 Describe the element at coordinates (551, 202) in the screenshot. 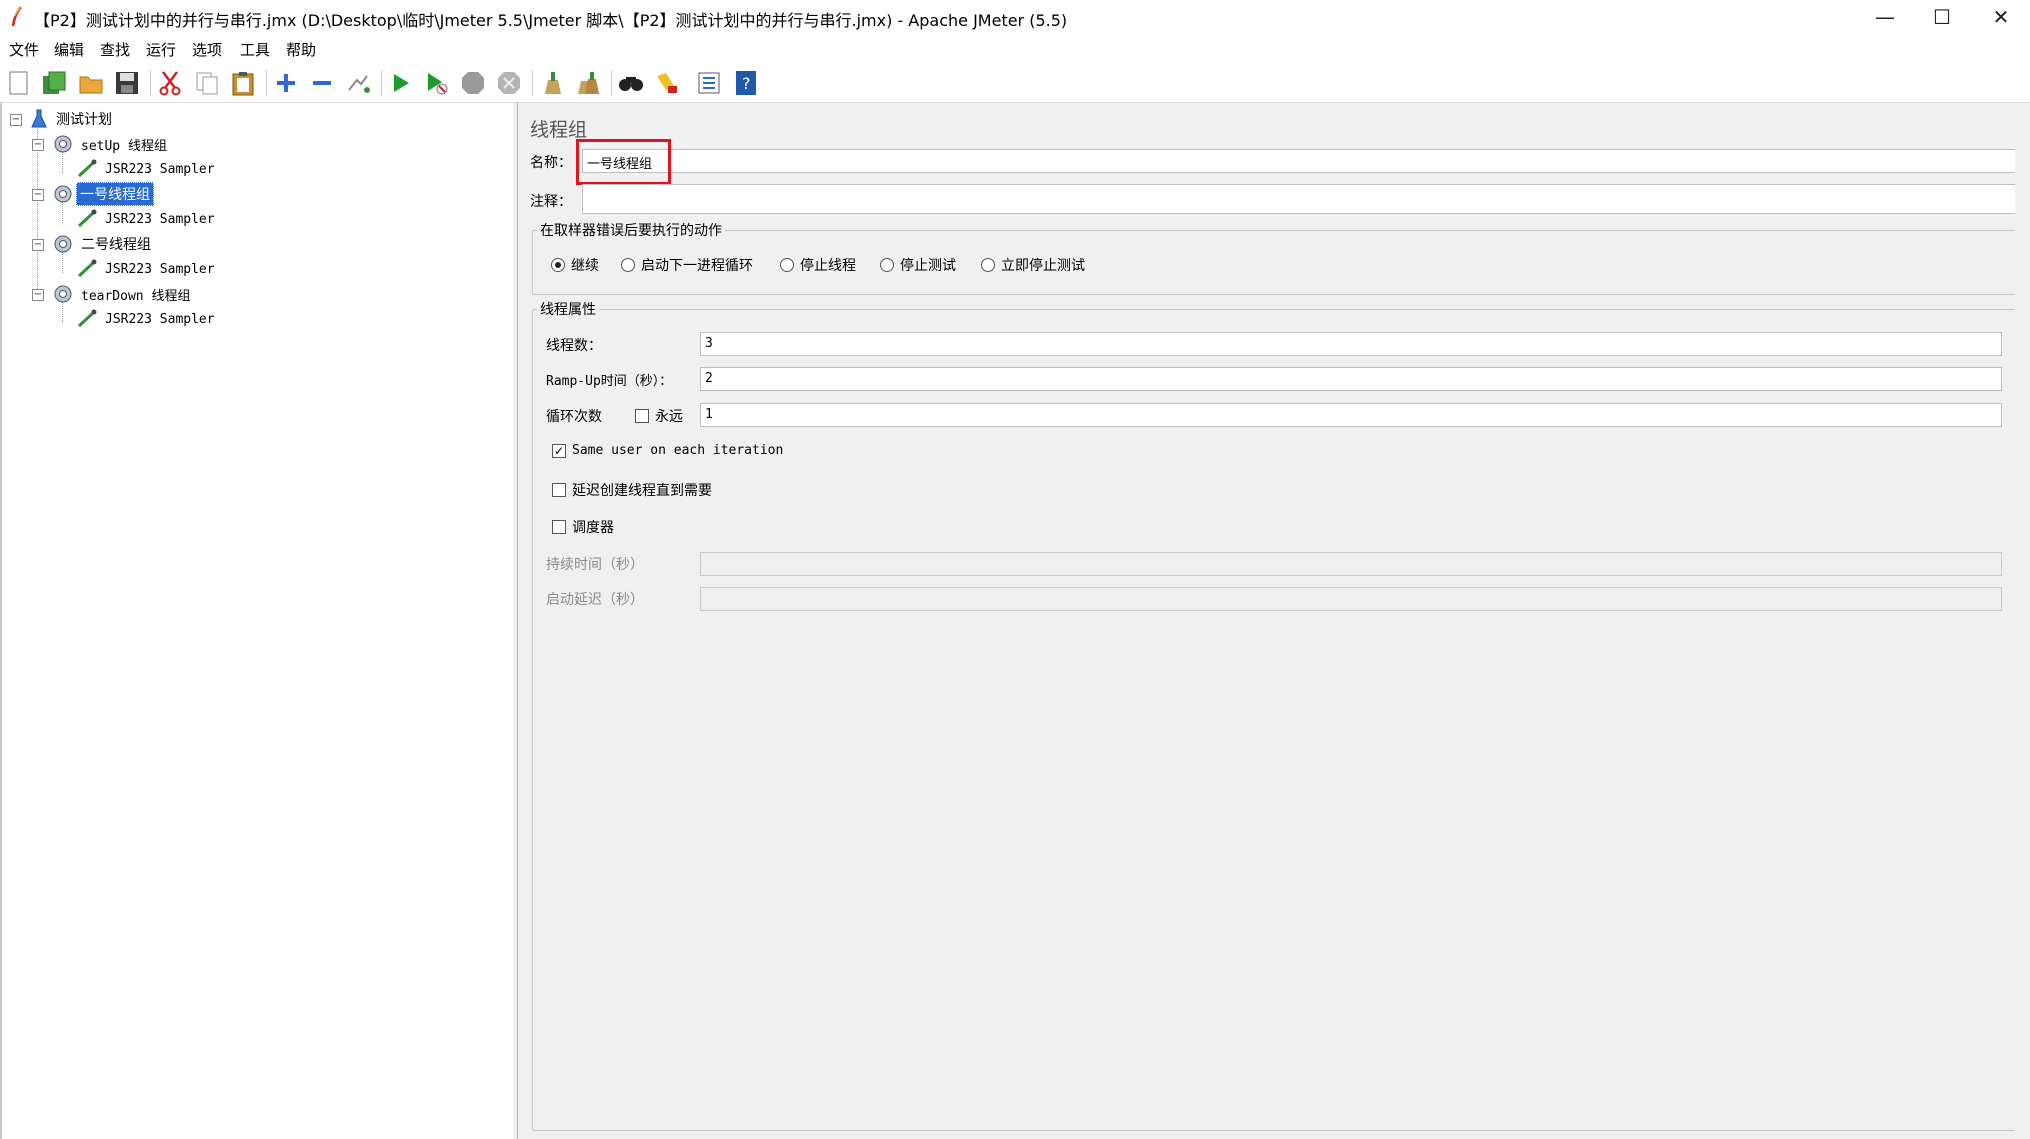

I see `comment-label: 注释：` at that location.